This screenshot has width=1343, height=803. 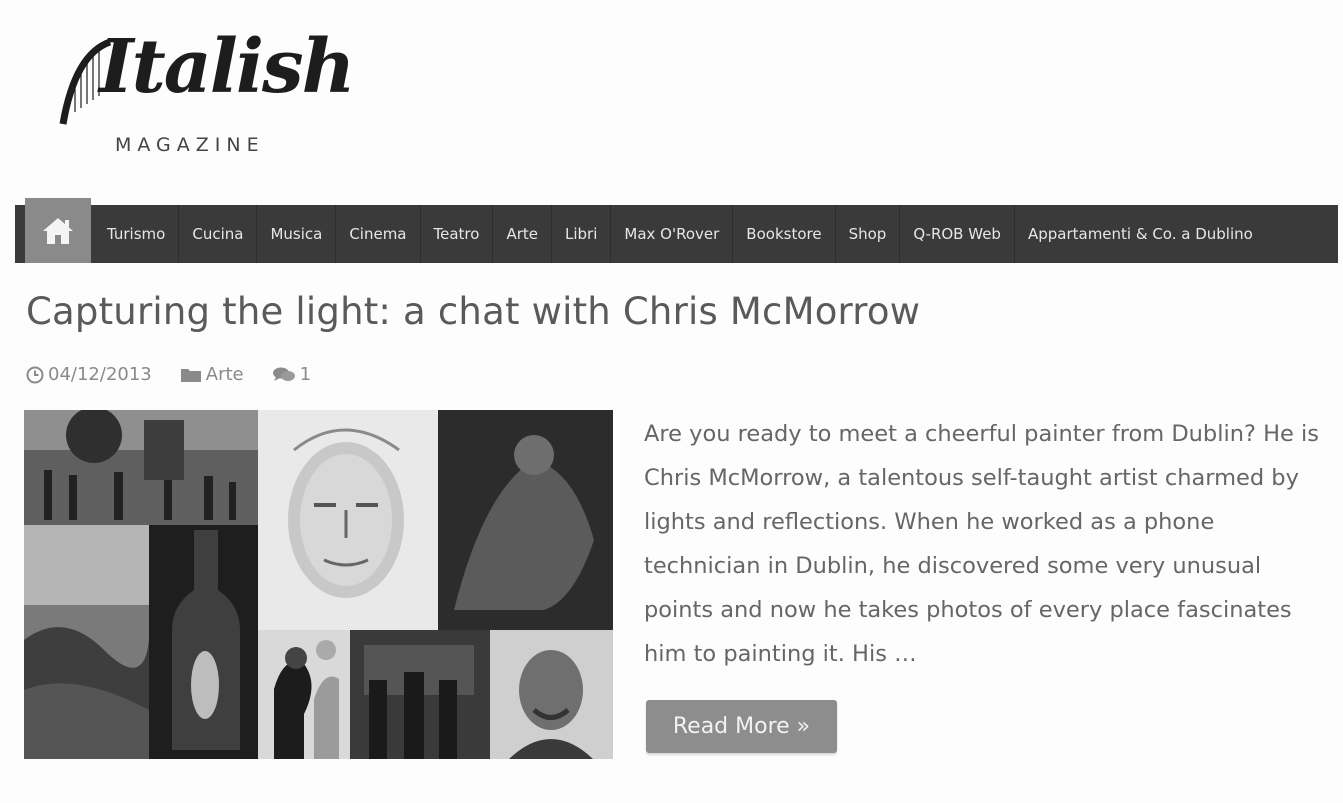 What do you see at coordinates (100, 374) in the screenshot?
I see `post-date-text: 04/12/2013` at bounding box center [100, 374].